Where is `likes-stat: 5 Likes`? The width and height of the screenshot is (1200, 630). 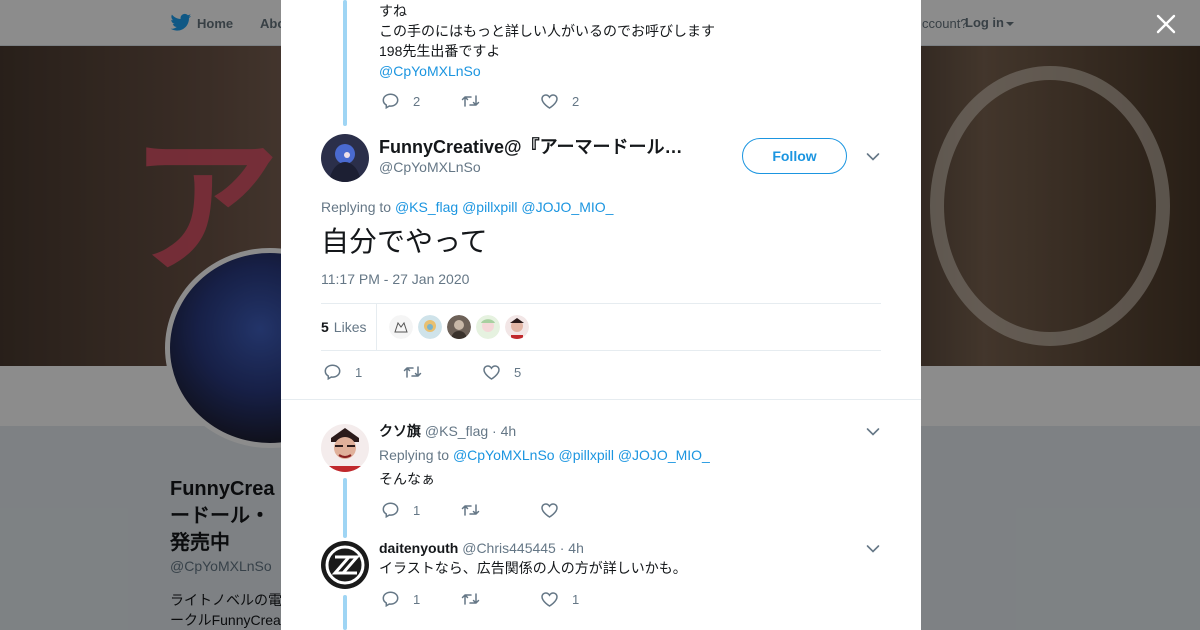 likes-stat: 5 Likes is located at coordinates (343, 327).